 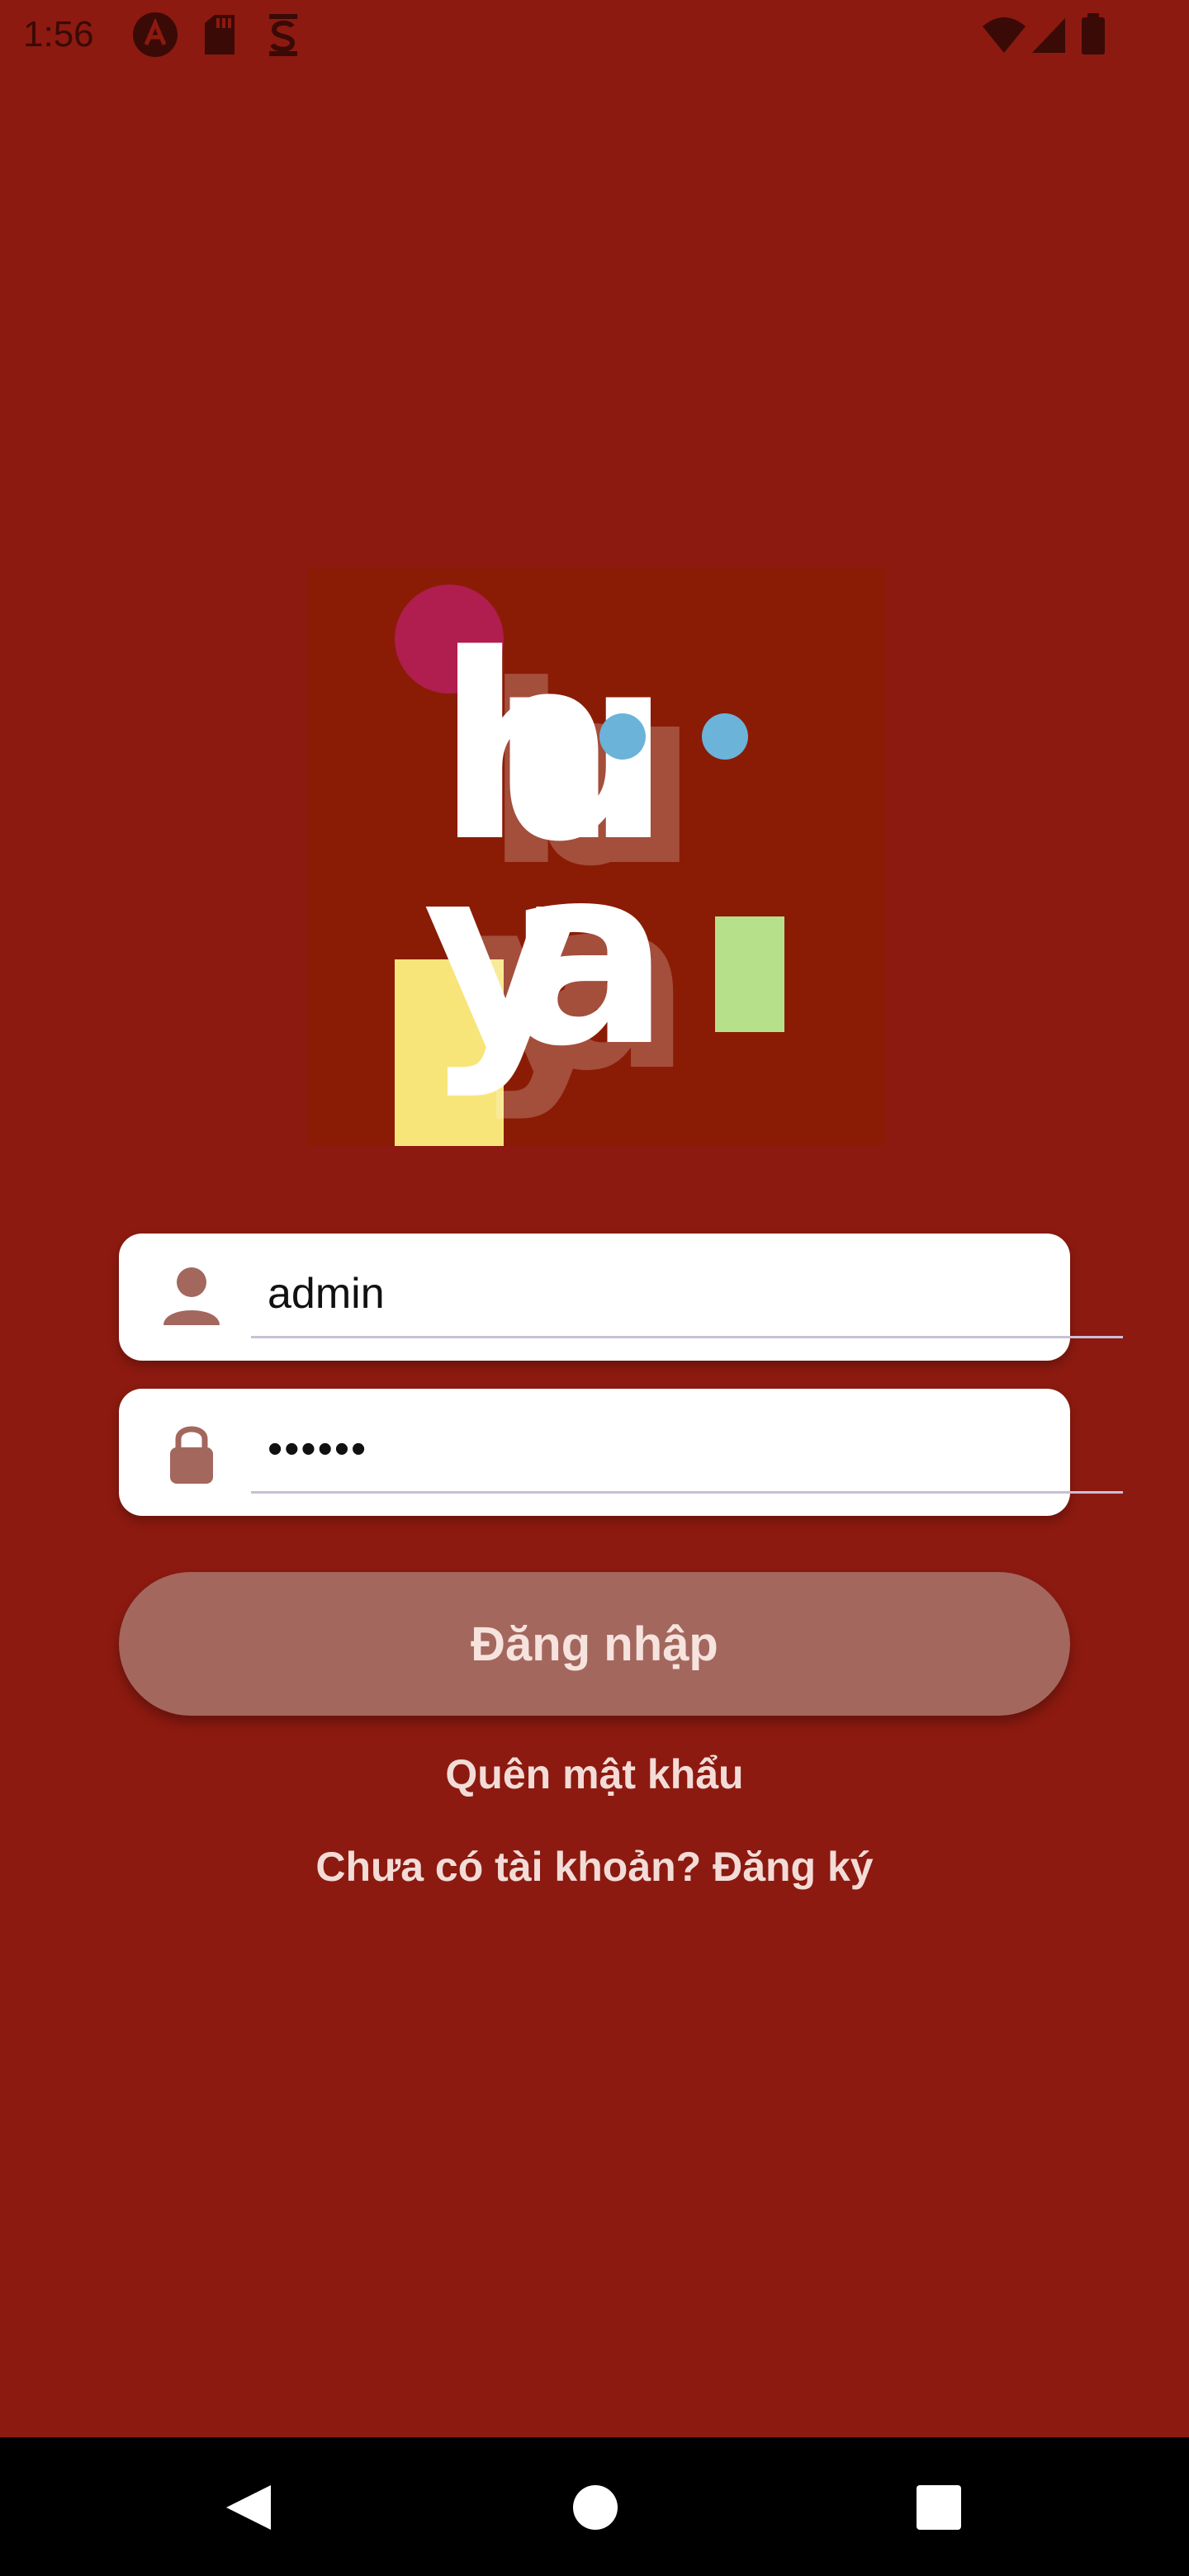 What do you see at coordinates (594, 34) in the screenshot?
I see `status-bar: 1:56` at bounding box center [594, 34].